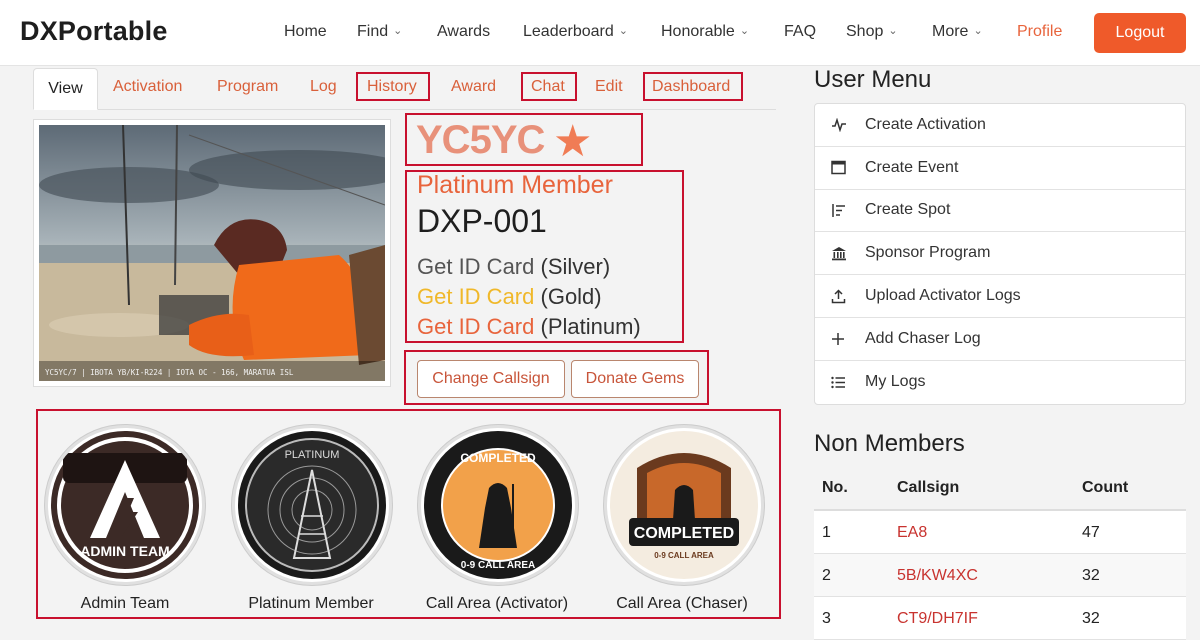 The image size is (1200, 640). I want to click on row-count: 47, so click(1091, 532).